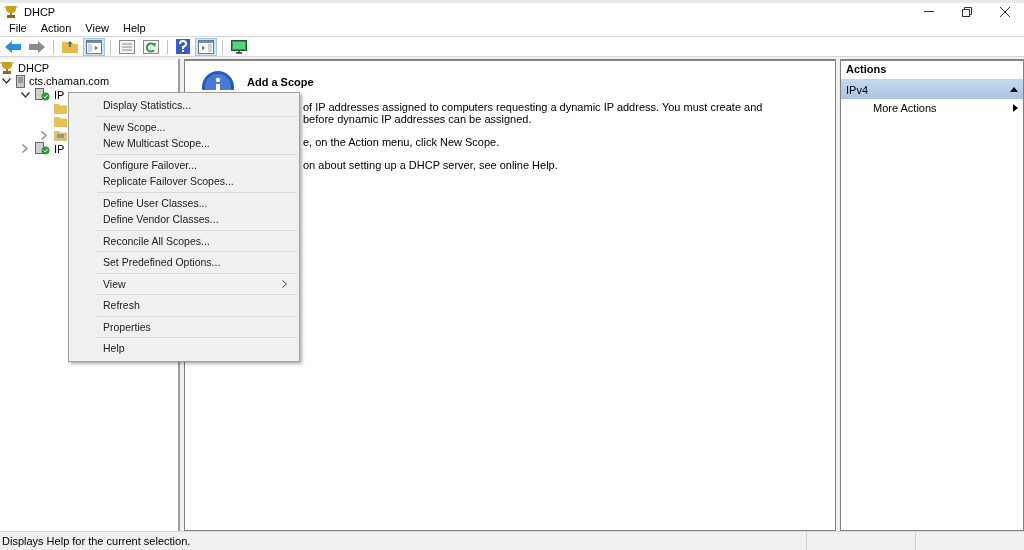 Image resolution: width=1024 pixels, height=550 pixels. I want to click on help-icon, so click(183, 46).